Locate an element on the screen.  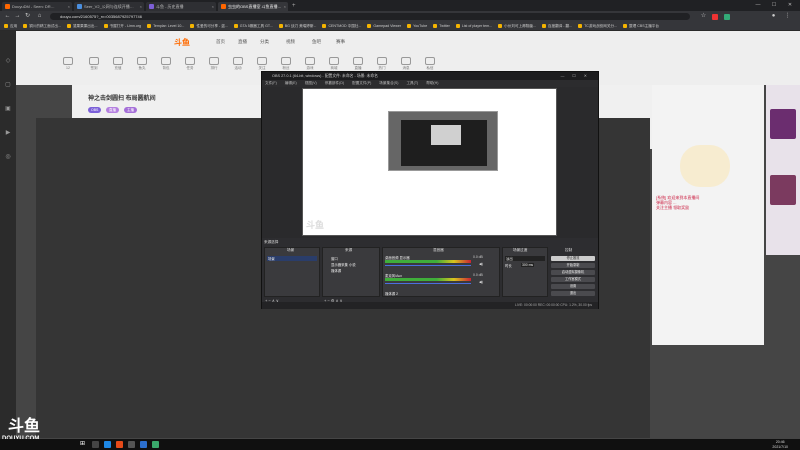
url-input: douyu.com/2160575?_rv=0035687925797746 is located at coordinates (370, 16).